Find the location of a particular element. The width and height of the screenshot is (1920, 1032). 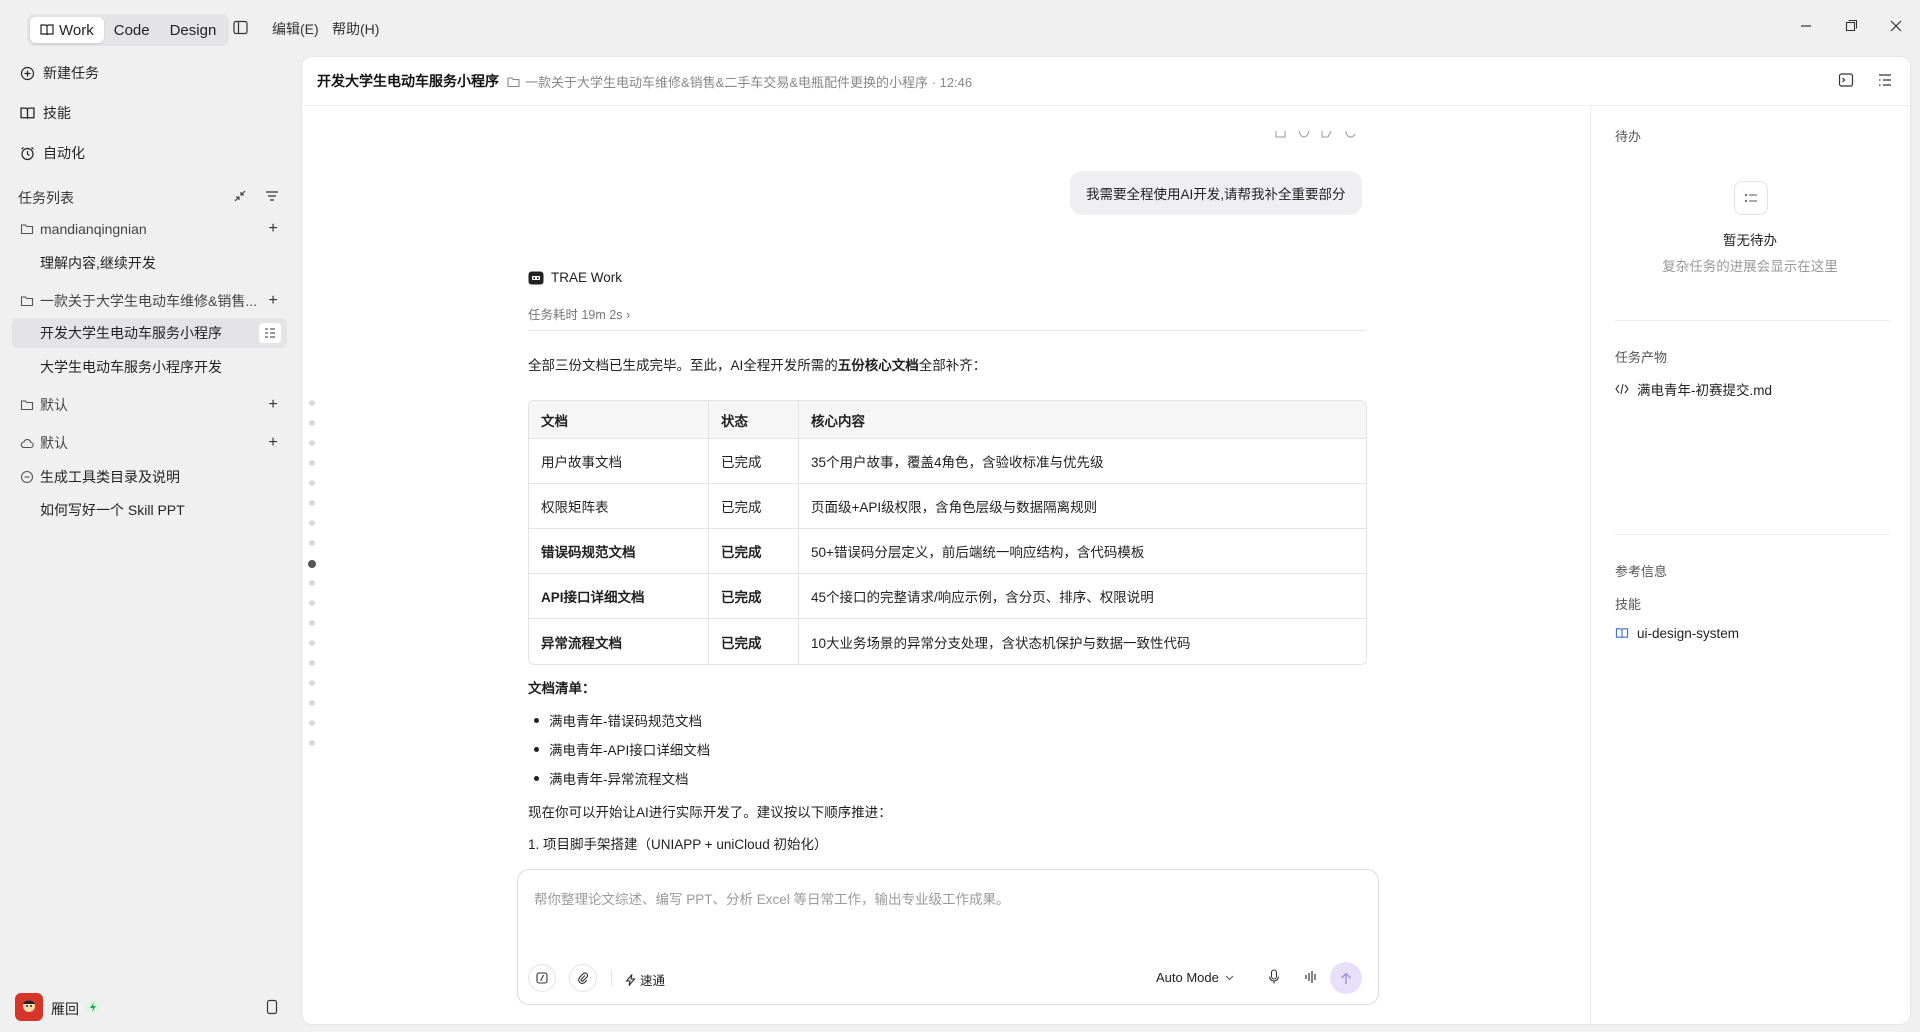

mode-tab-code: Code is located at coordinates (132, 30).